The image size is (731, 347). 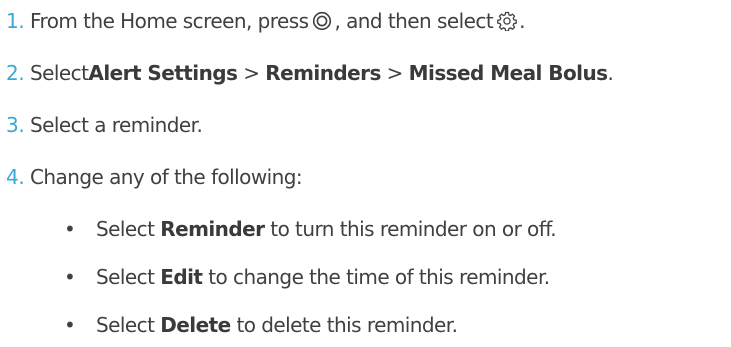 I want to click on step-1-text-start: From the Home screen, press, so click(x=169, y=21).